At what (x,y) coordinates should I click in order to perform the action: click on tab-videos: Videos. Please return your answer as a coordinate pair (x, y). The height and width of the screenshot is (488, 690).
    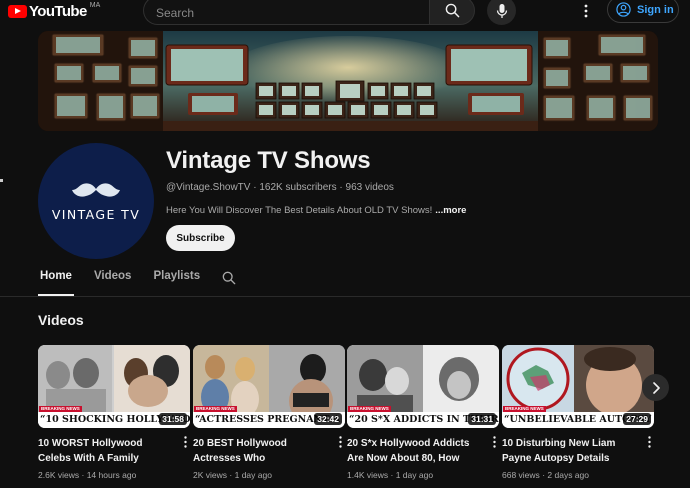
    Looking at the image, I should click on (113, 281).